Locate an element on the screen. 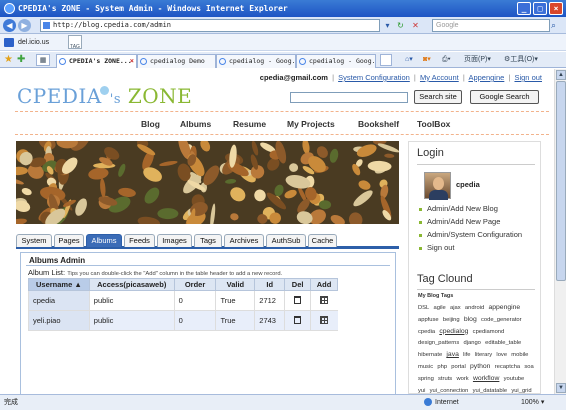  column-header-order: Order is located at coordinates (195, 284).